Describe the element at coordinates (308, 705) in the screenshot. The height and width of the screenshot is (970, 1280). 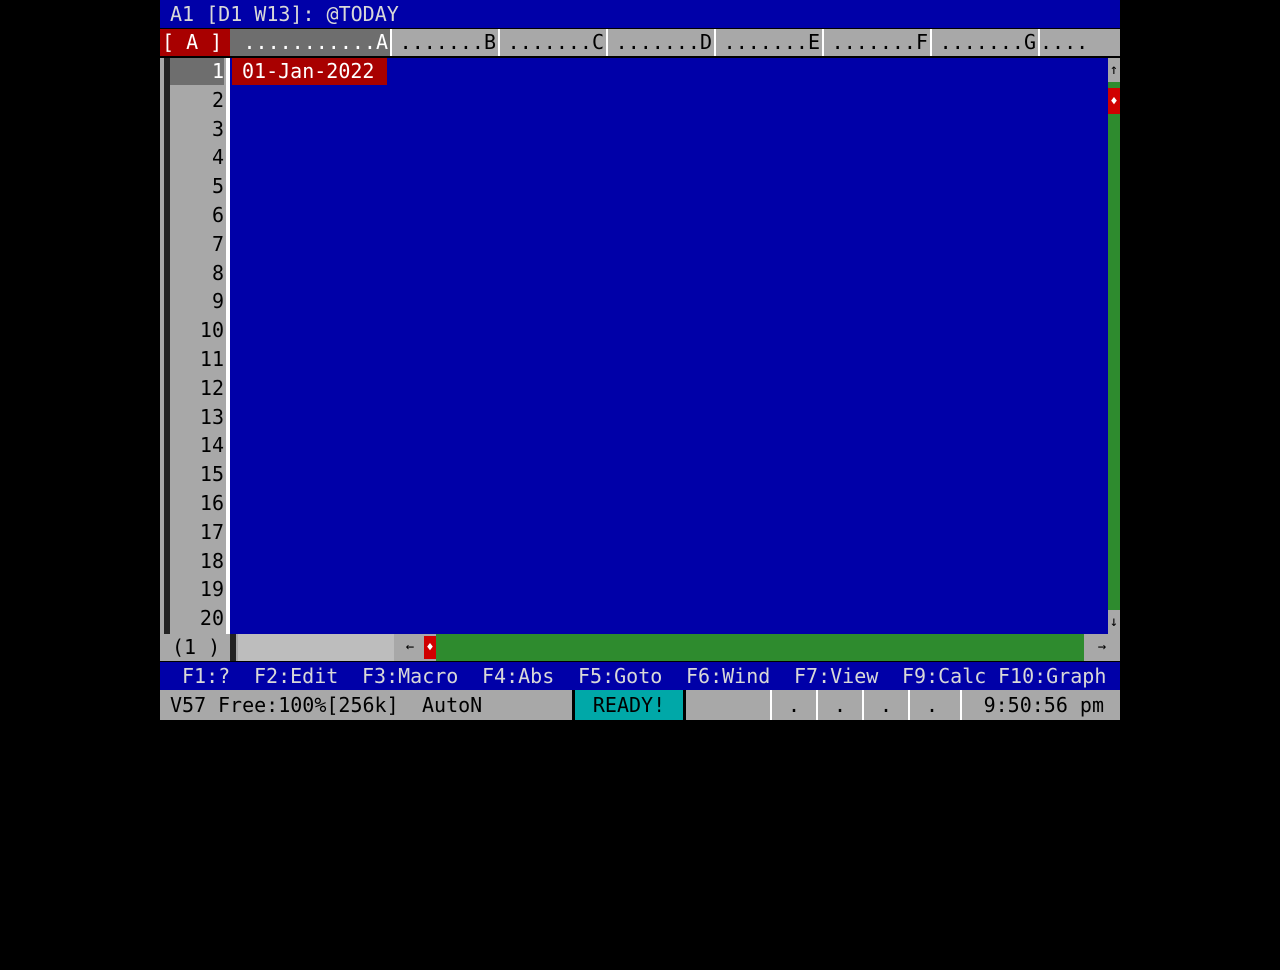
I see `free-memory-label: Free:100%[256k]` at that location.